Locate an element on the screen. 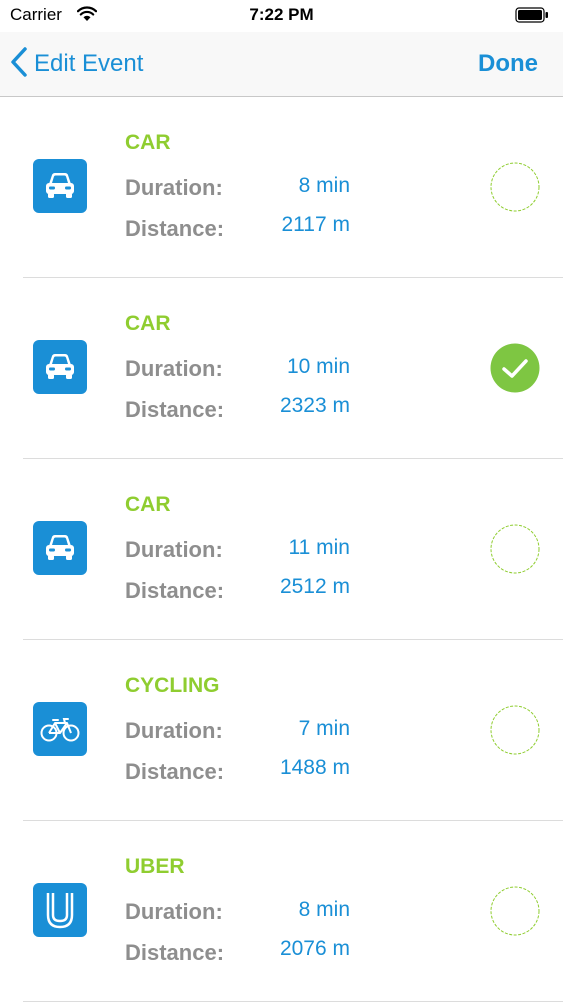  status-time: 7:22 PM is located at coordinates (281, 14).